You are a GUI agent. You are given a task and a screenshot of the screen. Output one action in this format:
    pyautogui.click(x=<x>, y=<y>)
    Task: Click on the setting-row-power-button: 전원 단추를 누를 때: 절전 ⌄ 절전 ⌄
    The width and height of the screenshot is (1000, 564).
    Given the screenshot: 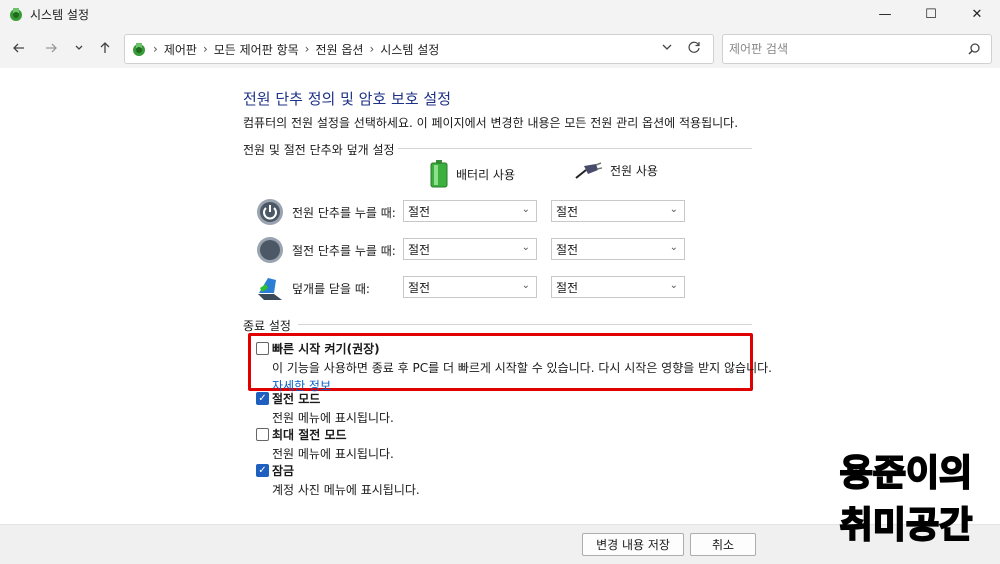 What is the action you would take?
    pyautogui.click(x=476, y=212)
    